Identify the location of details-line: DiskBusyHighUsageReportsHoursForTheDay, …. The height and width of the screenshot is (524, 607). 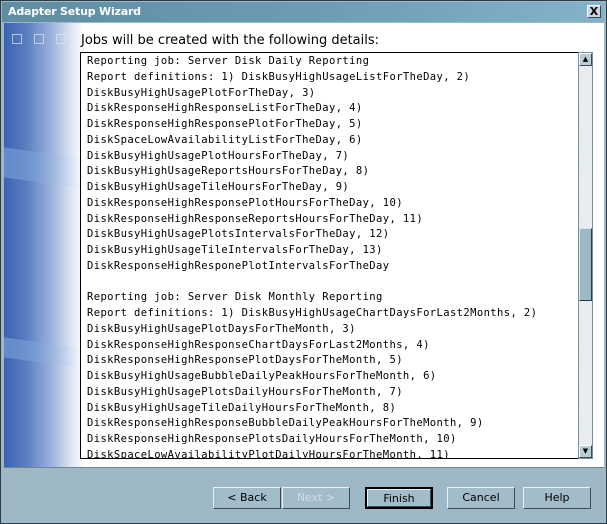
(228, 171).